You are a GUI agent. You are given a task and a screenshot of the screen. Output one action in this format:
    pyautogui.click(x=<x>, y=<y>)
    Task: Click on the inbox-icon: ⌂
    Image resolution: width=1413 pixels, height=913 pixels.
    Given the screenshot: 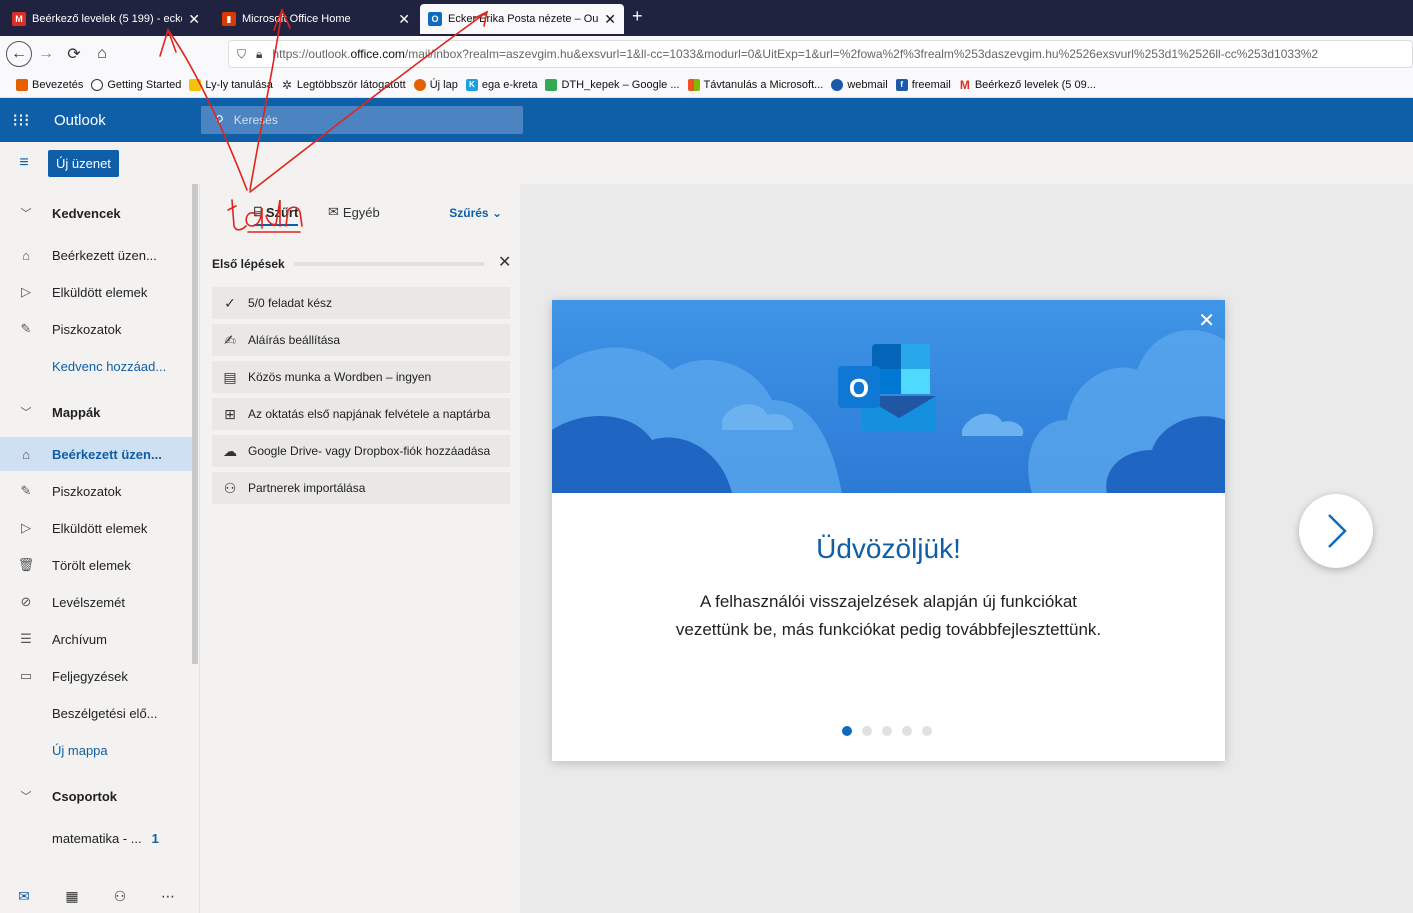 What is the action you would take?
    pyautogui.click(x=26, y=255)
    